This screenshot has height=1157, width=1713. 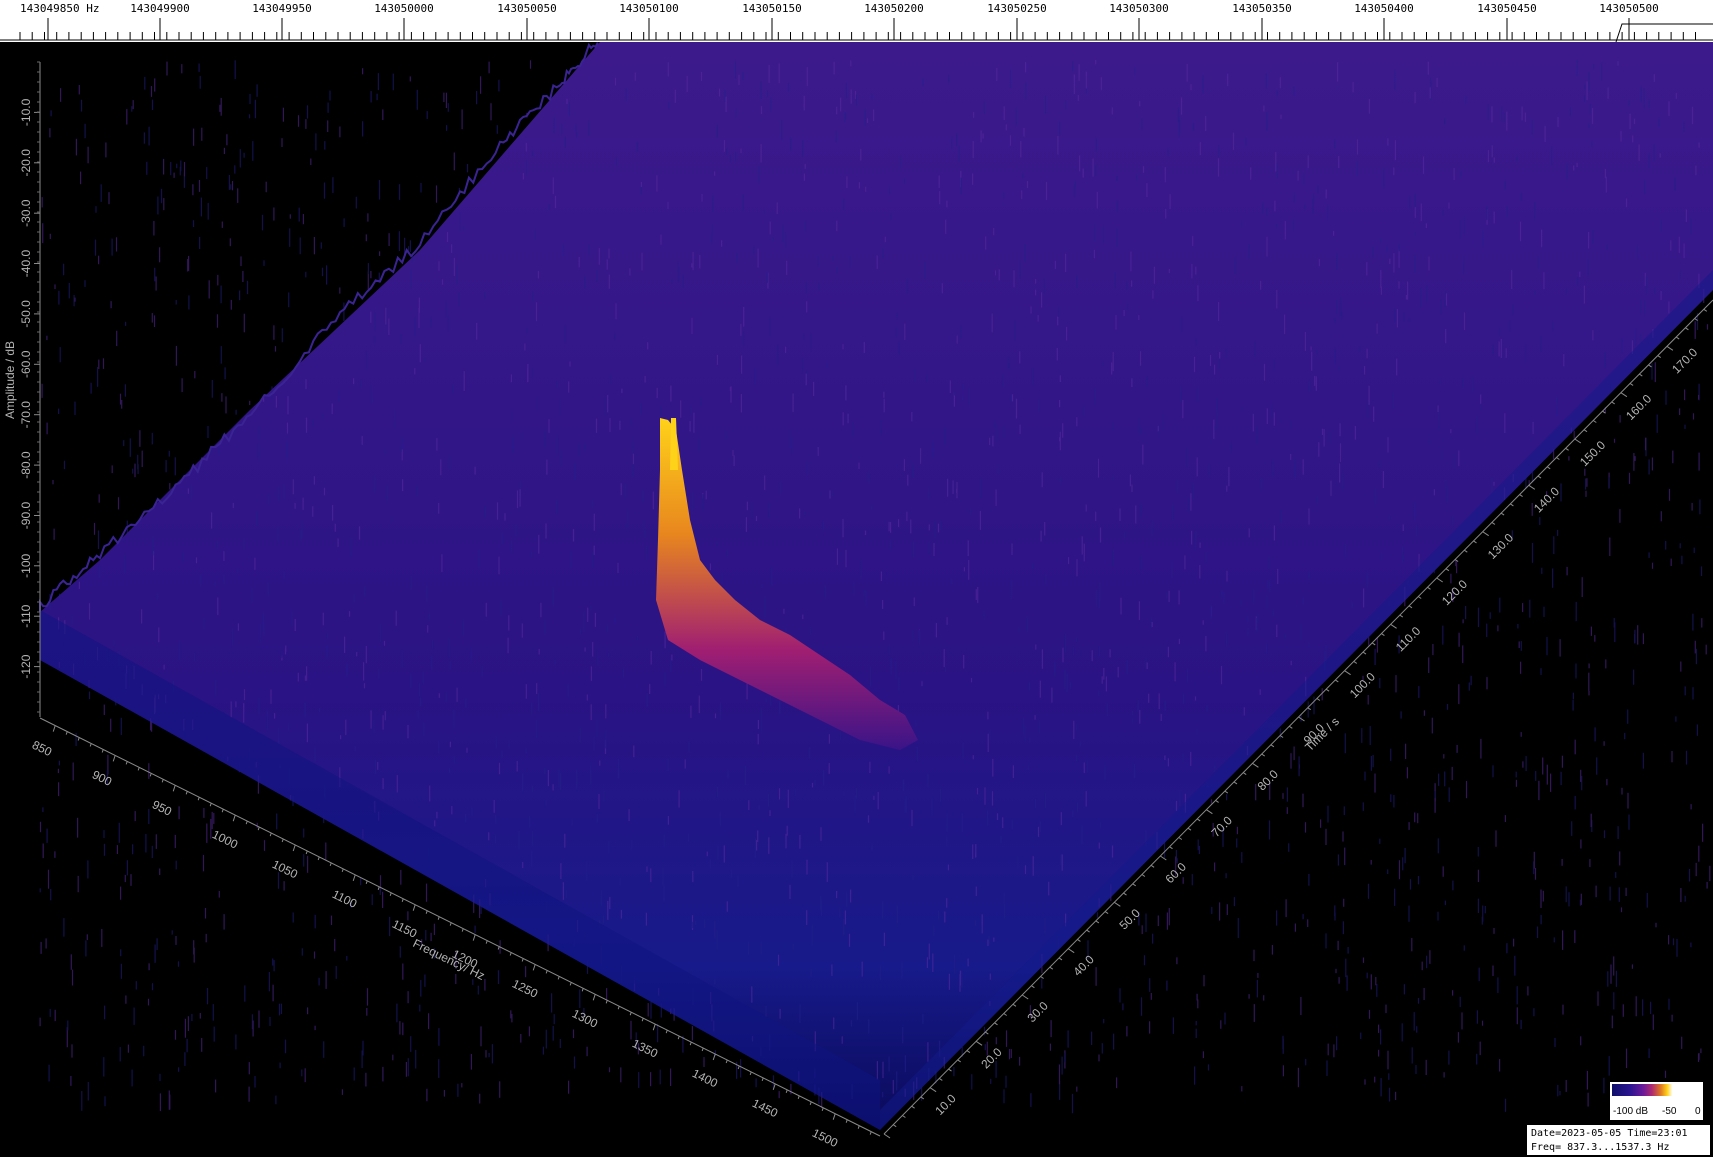 What do you see at coordinates (1507, 8) in the screenshot?
I see `top-ruler-tick-label: 143050450` at bounding box center [1507, 8].